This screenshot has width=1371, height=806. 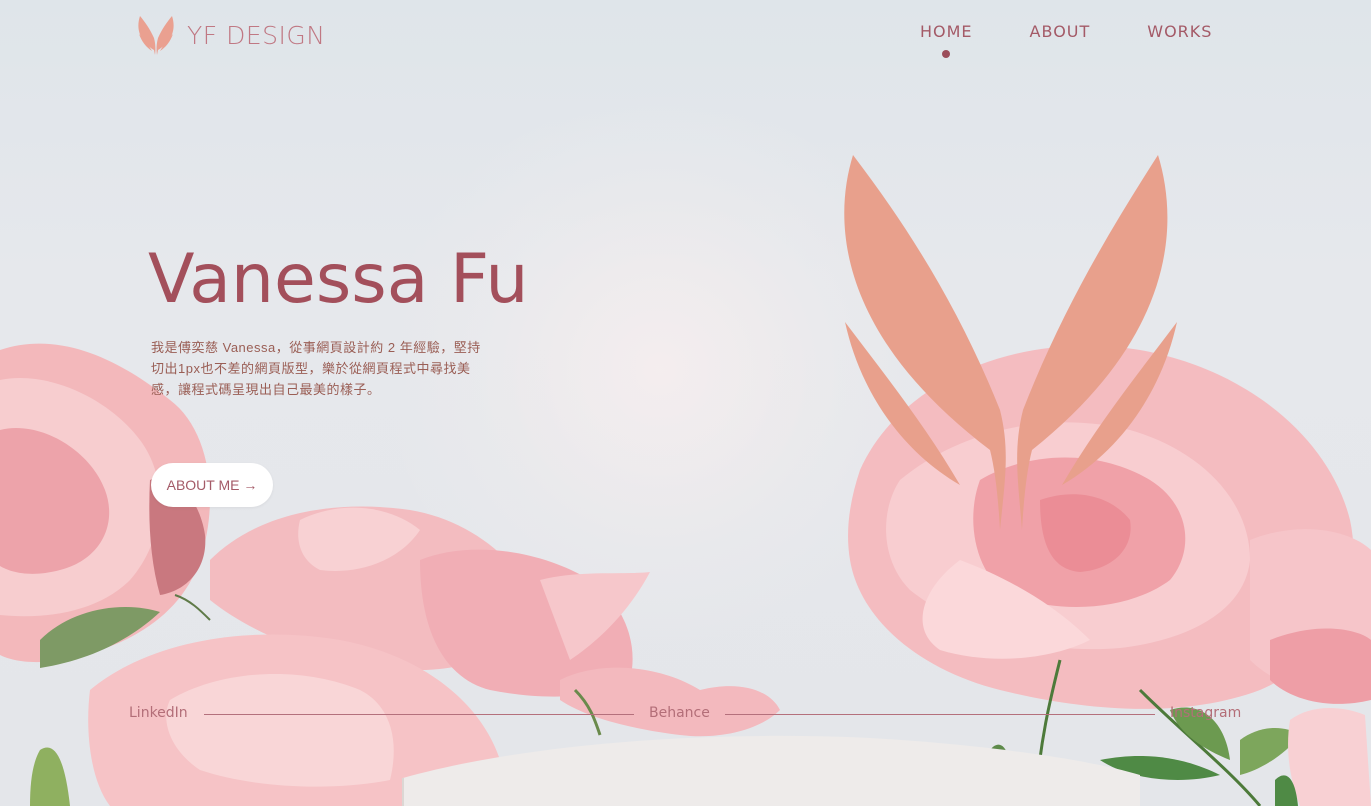 I want to click on active-indicator-dot, so click(x=946, y=54).